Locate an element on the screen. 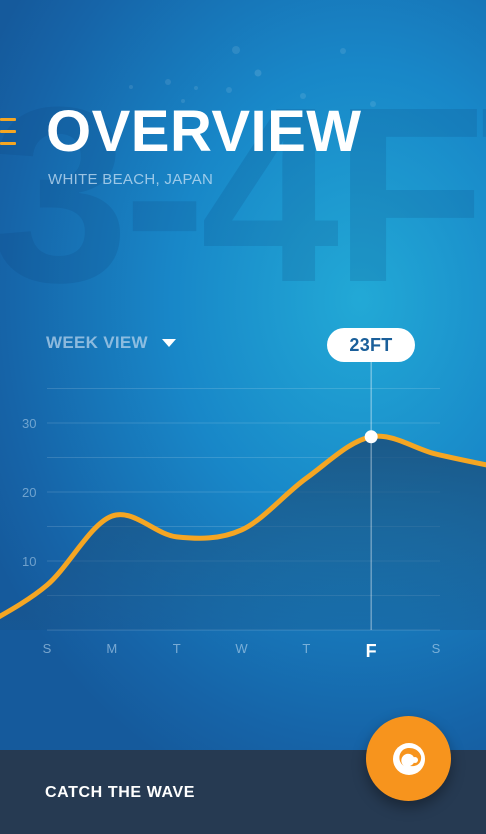 Image resolution: width=486 pixels, height=834 pixels. selected-value-tooltip: 23FT is located at coordinates (371, 345).